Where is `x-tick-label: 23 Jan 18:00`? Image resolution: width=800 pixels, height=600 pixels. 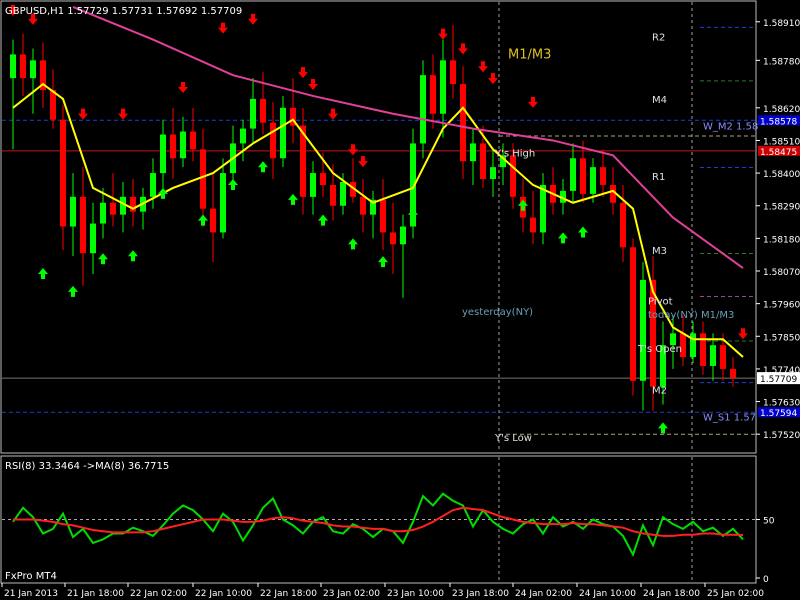
x-tick-label: 23 Jan 18:00 is located at coordinates (480, 594).